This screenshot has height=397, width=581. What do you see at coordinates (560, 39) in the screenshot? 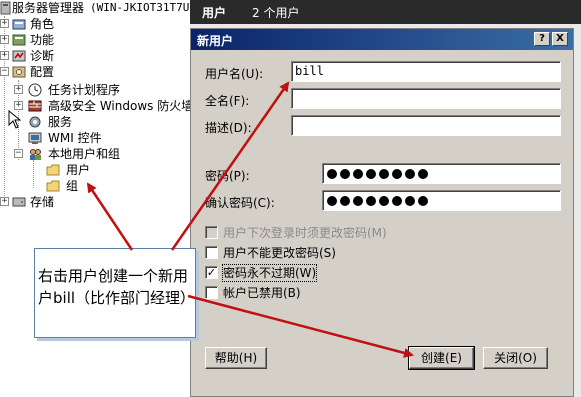
I see `close-icon: X` at bounding box center [560, 39].